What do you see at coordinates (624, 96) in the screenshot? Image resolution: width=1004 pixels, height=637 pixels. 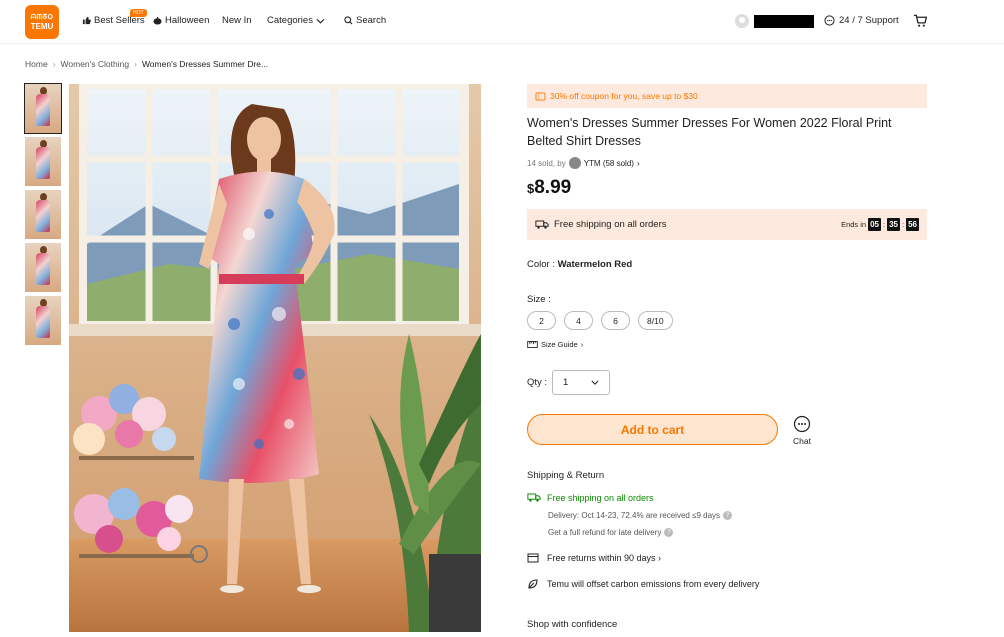 I see `coupon-text: 30% off coupon for you, save up to $30` at bounding box center [624, 96].